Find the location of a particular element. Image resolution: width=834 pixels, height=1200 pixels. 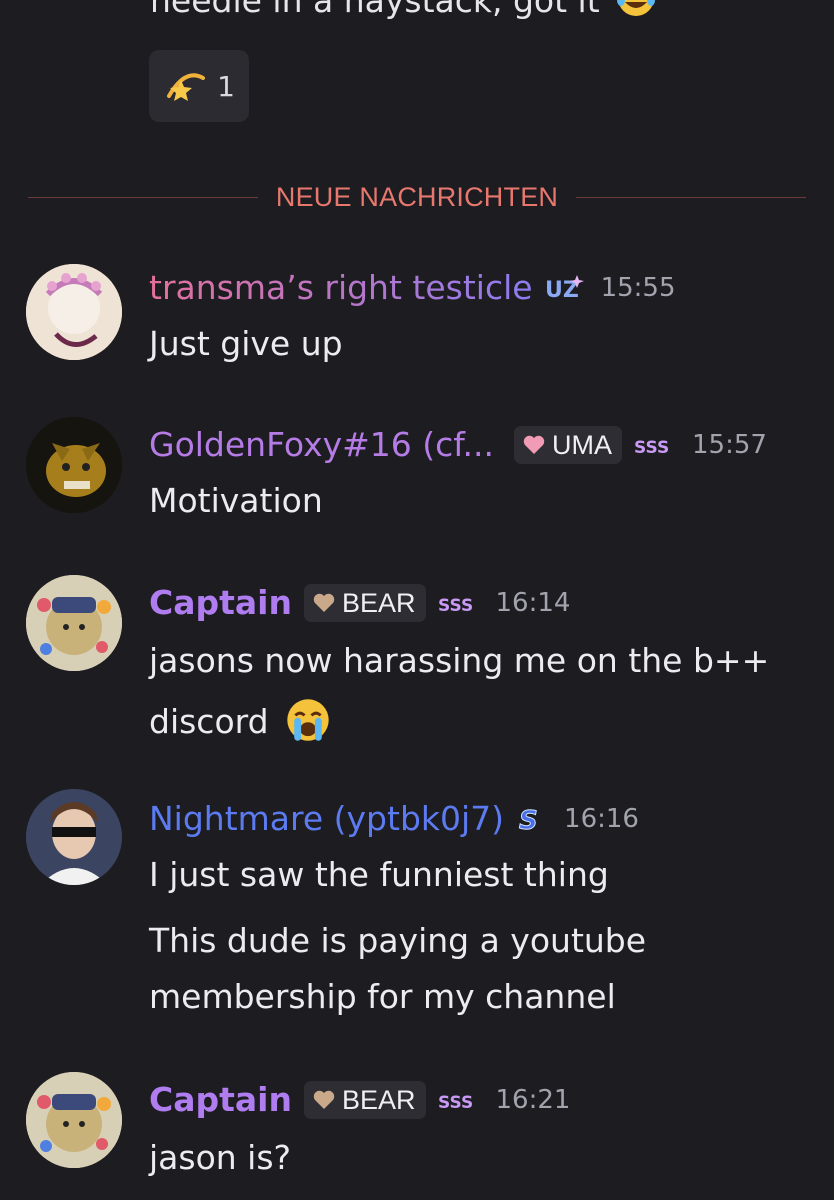

s-badge-icon: S is located at coordinates (529, 821).